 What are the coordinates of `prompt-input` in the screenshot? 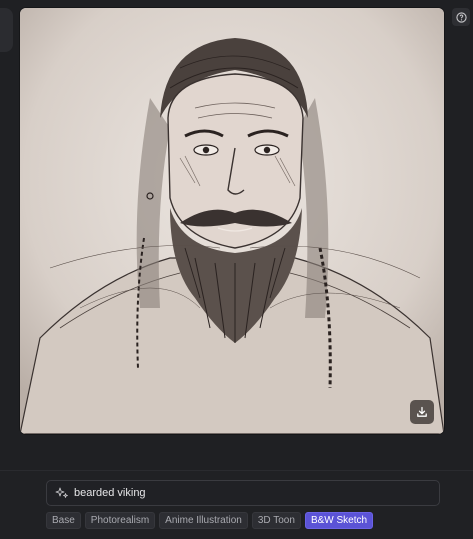 It's located at (244, 493).